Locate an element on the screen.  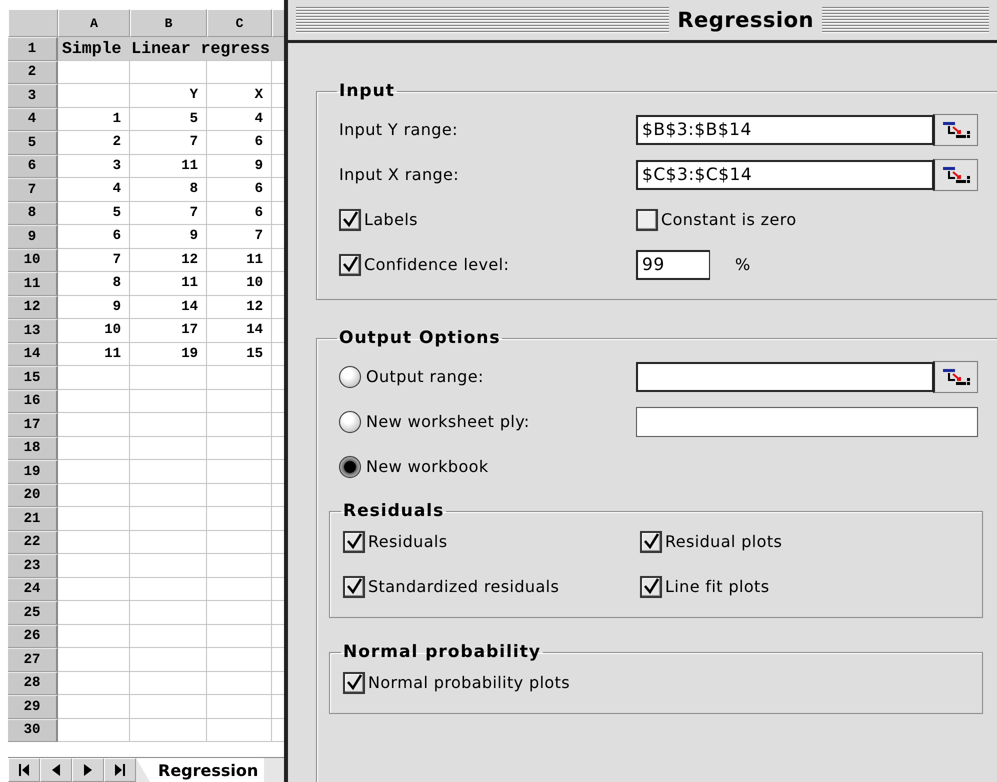
row-header: 29 is located at coordinates (33, 706).